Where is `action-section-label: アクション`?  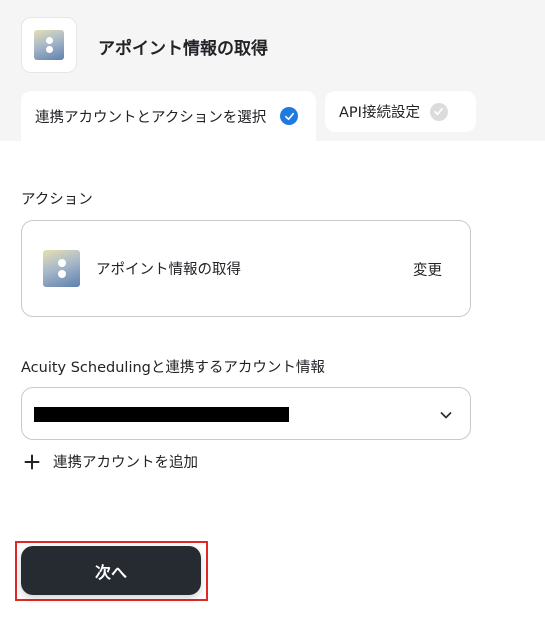
action-section-label: アクション is located at coordinates (57, 200).